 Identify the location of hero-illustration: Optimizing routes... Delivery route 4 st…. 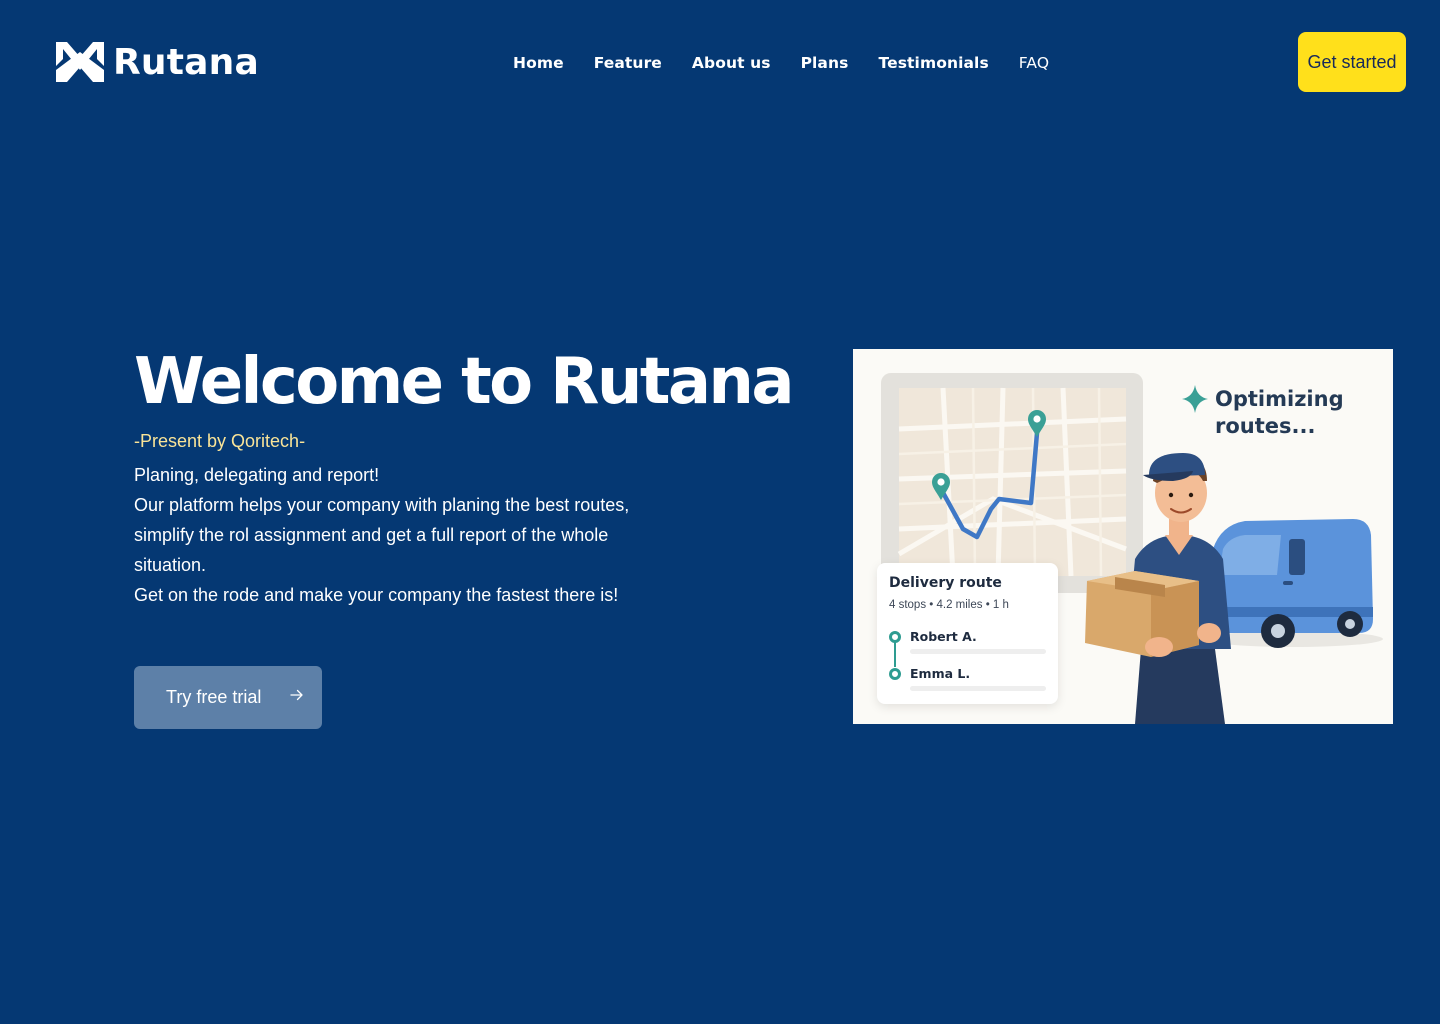
(1123, 536).